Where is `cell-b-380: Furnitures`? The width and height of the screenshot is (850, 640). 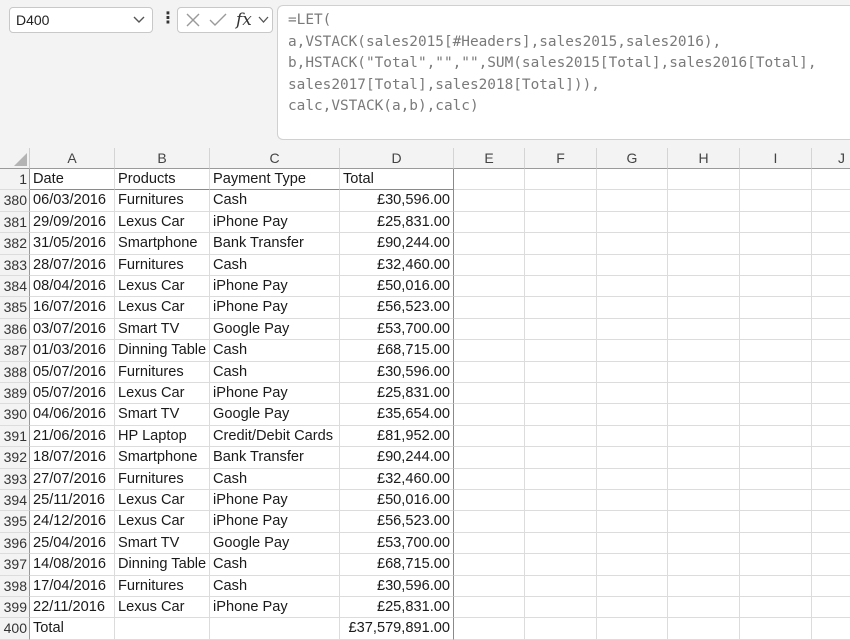
cell-b-380: Furnitures is located at coordinates (162, 201).